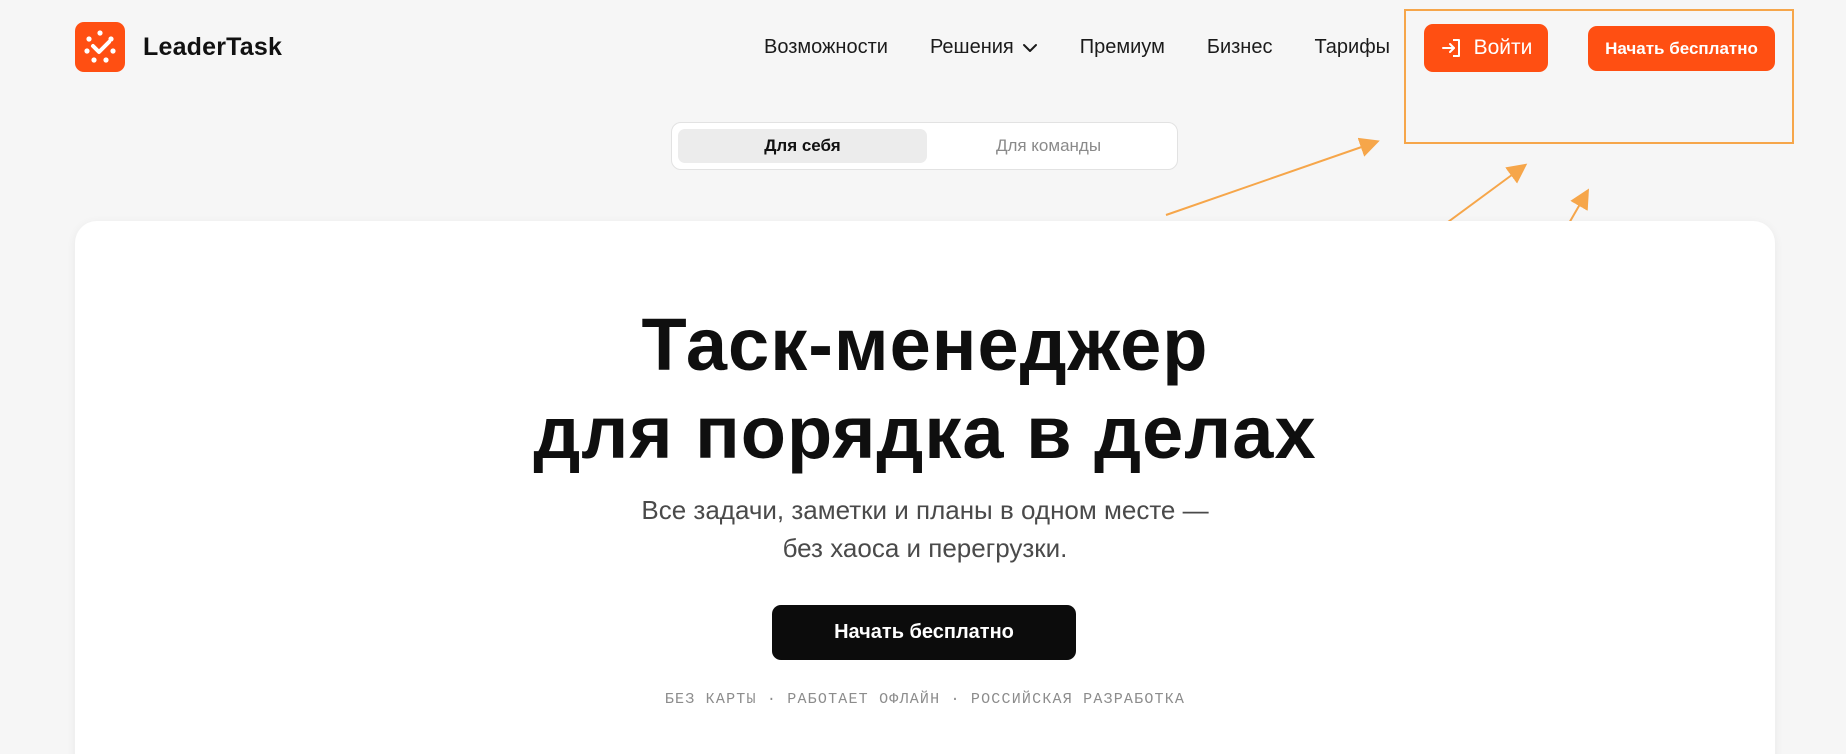 Image resolution: width=1846 pixels, height=754 pixels. I want to click on start-free-hero-label: Начать бесплатно, so click(924, 632).